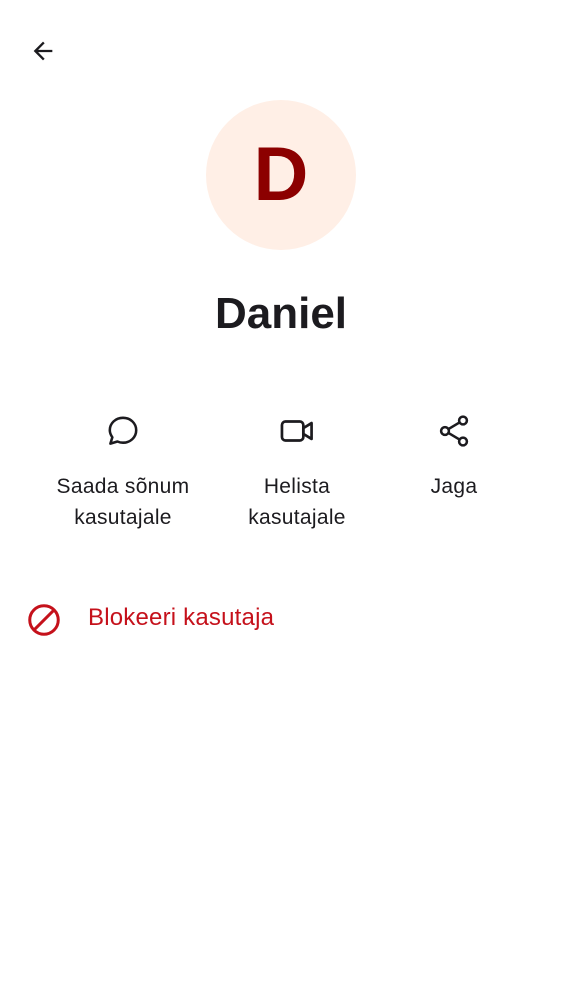  Describe the element at coordinates (44, 620) in the screenshot. I see `block-icon` at that location.